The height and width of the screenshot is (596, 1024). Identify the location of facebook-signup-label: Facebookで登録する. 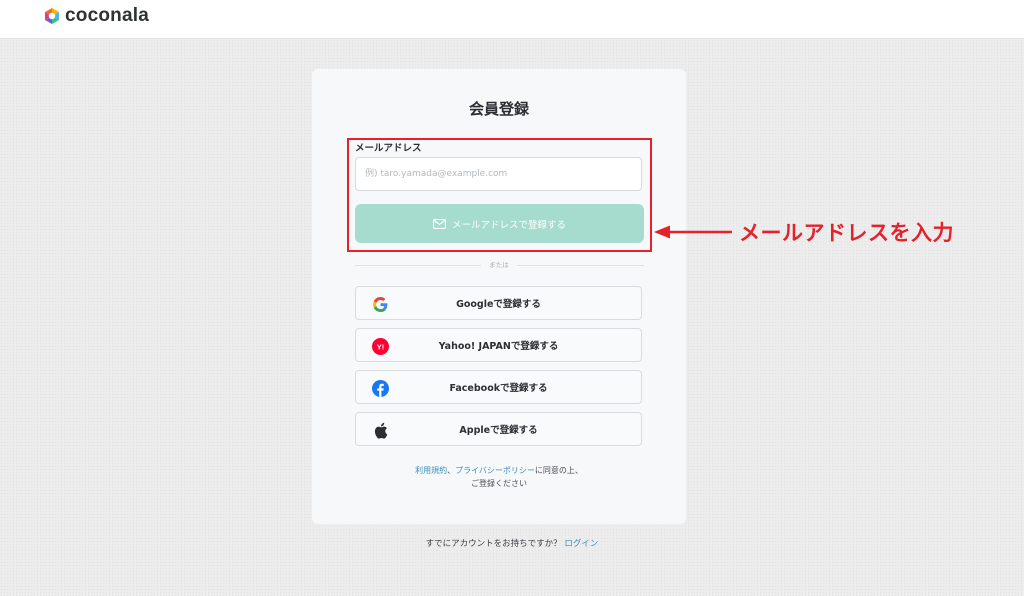
(498, 388).